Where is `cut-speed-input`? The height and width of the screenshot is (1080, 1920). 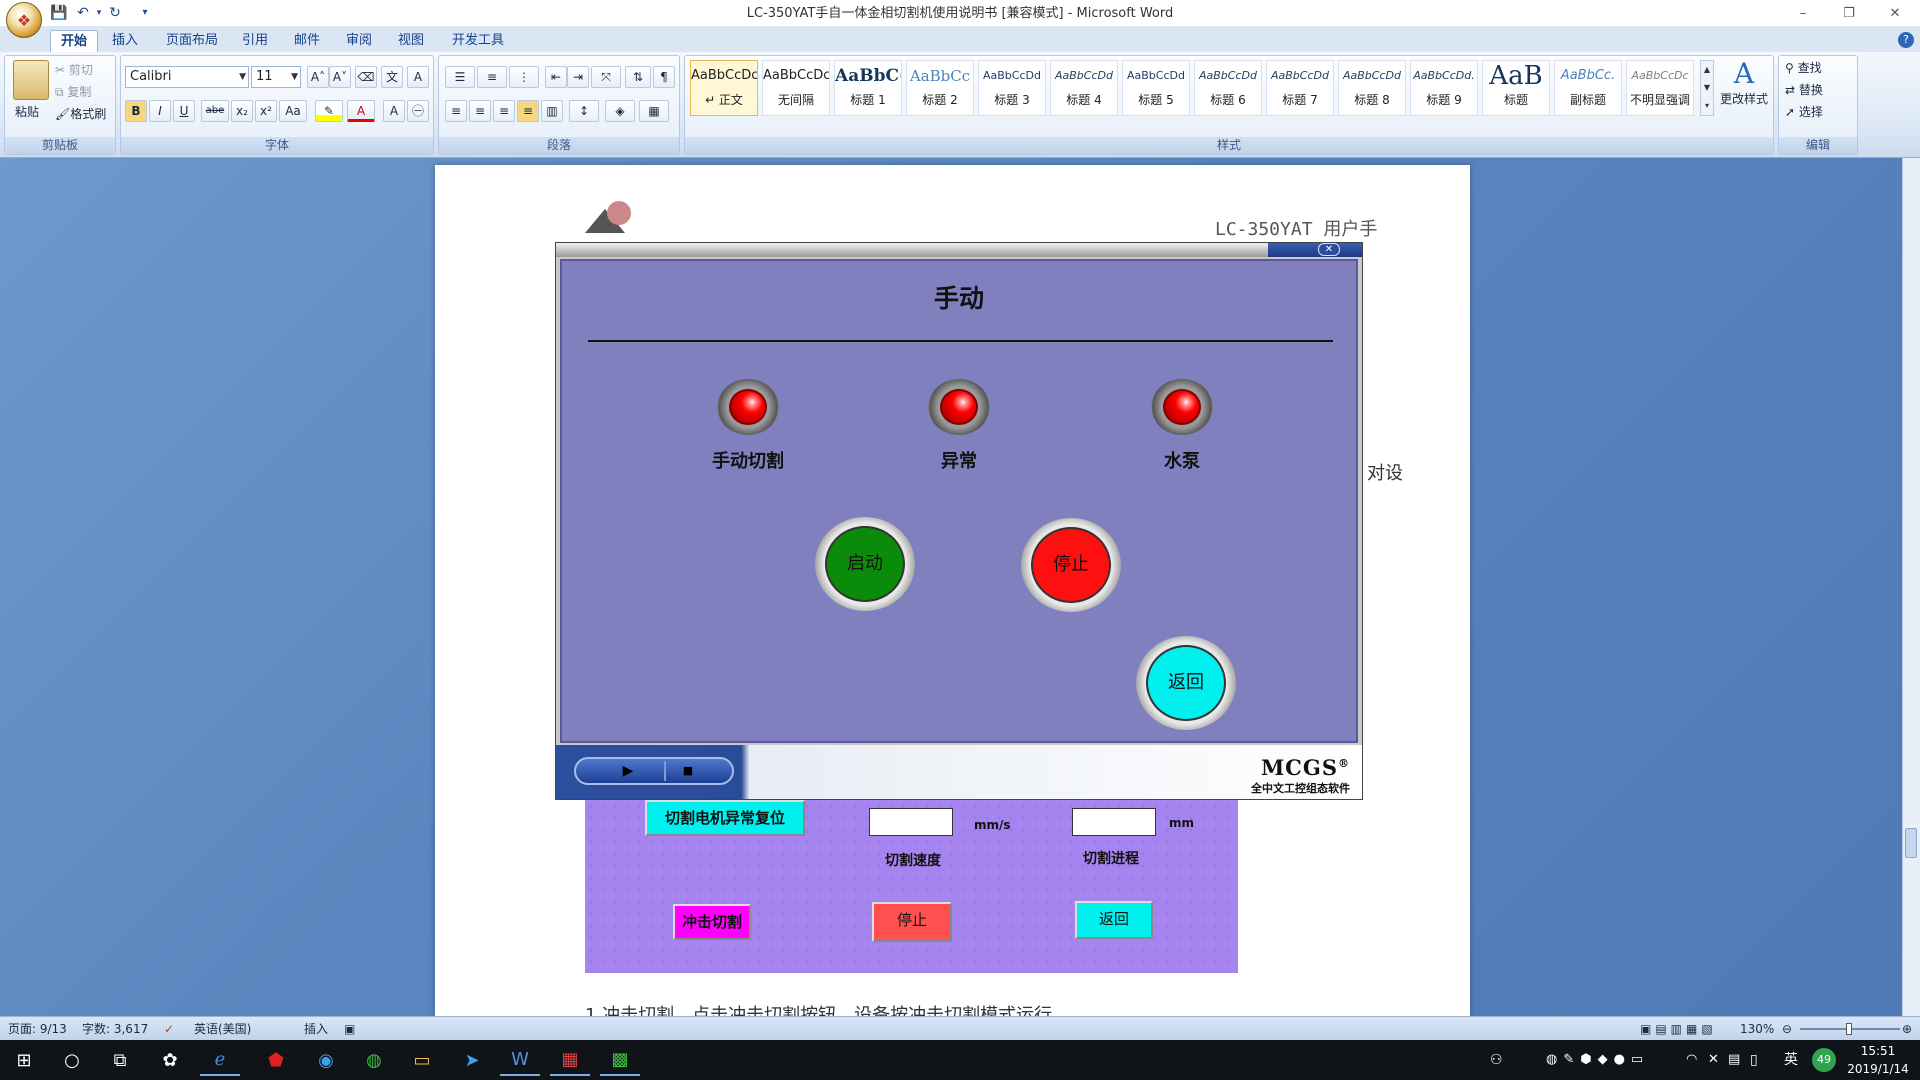 cut-speed-input is located at coordinates (911, 822).